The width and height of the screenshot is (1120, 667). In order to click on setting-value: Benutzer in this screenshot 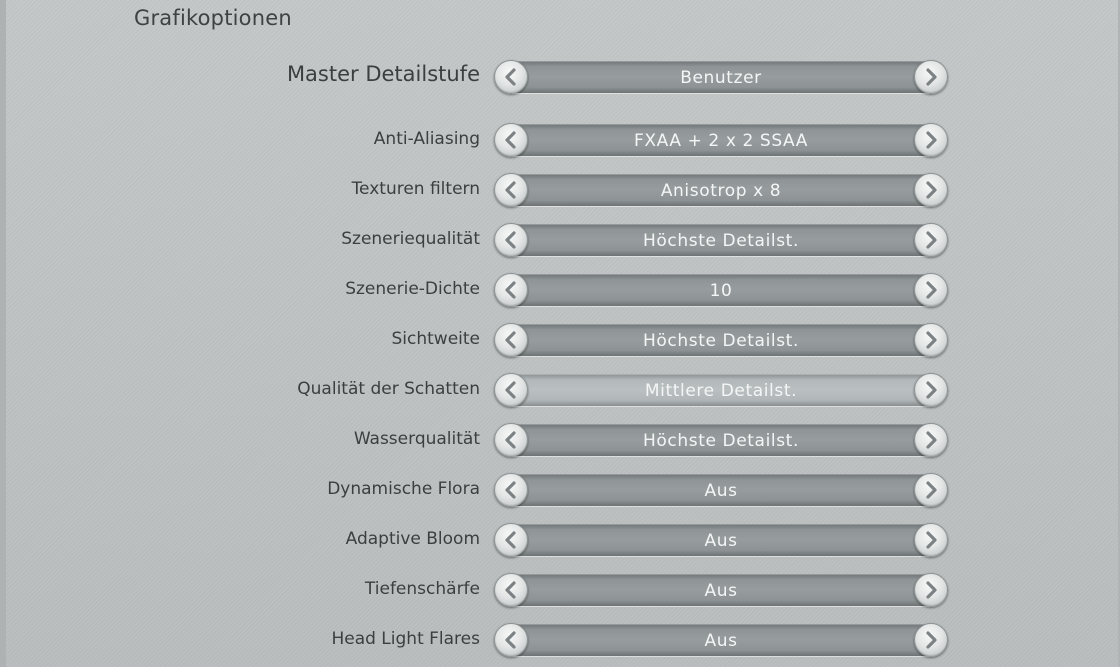, I will do `click(721, 78)`.